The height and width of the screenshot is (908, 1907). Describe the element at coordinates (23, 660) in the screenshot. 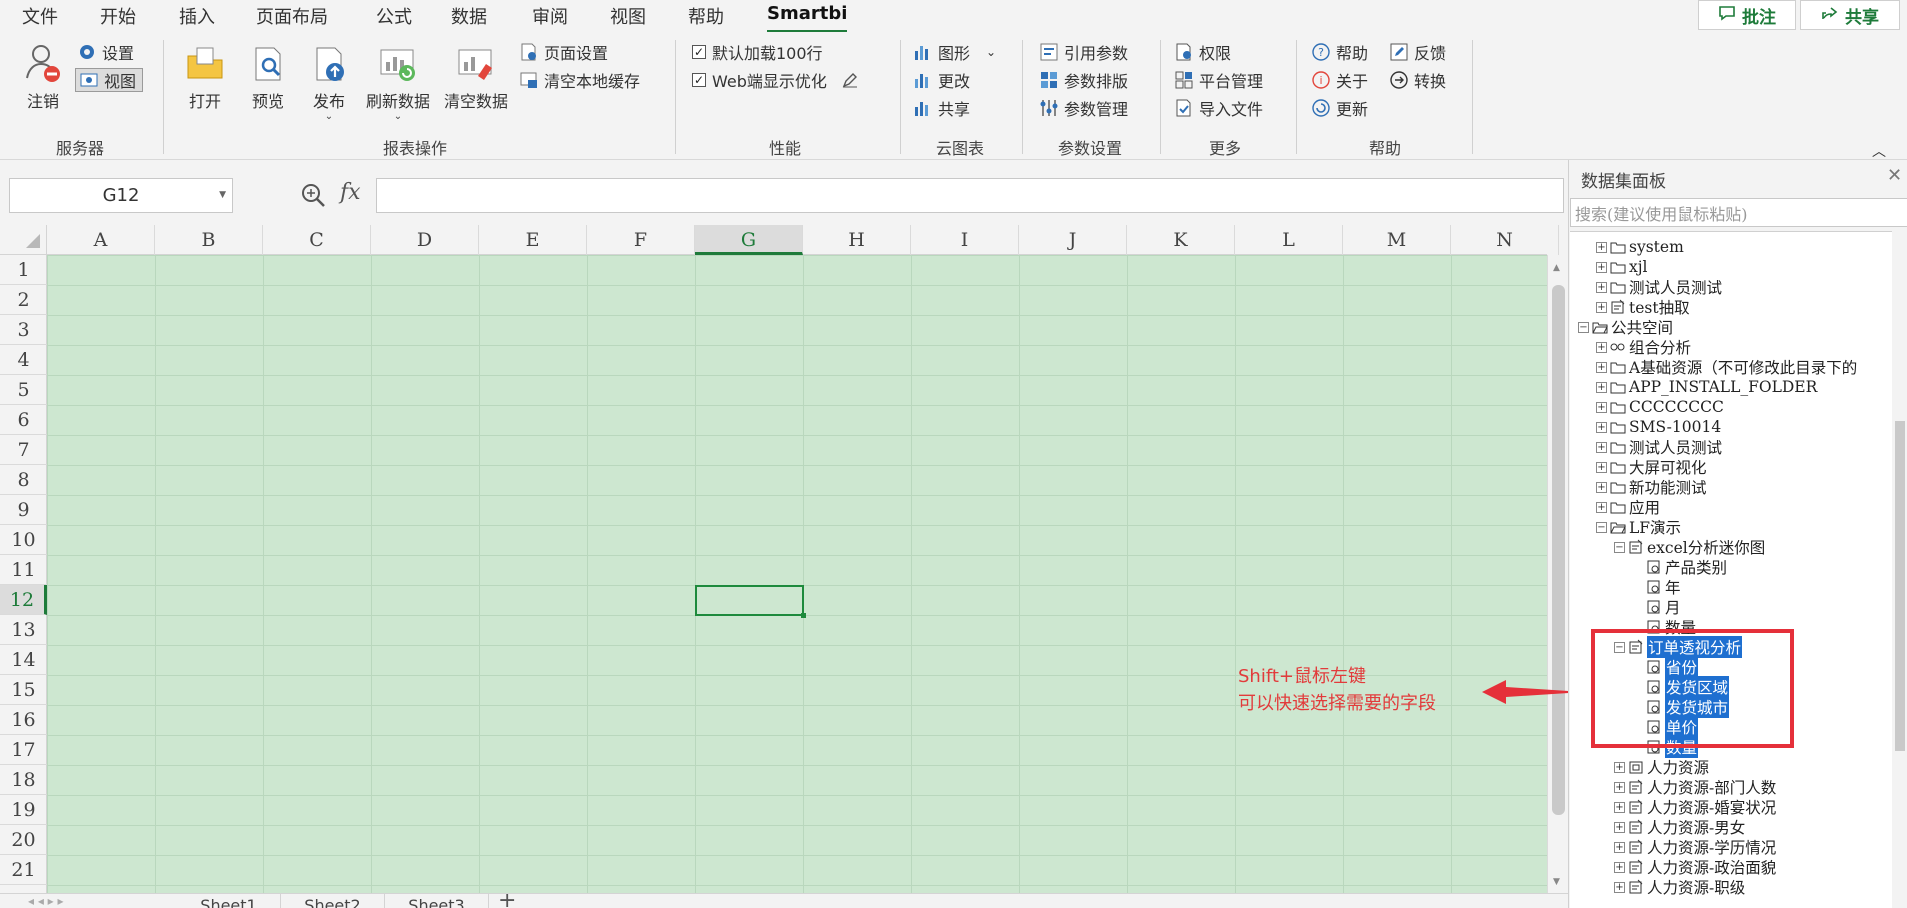

I see `row-header: 14` at that location.